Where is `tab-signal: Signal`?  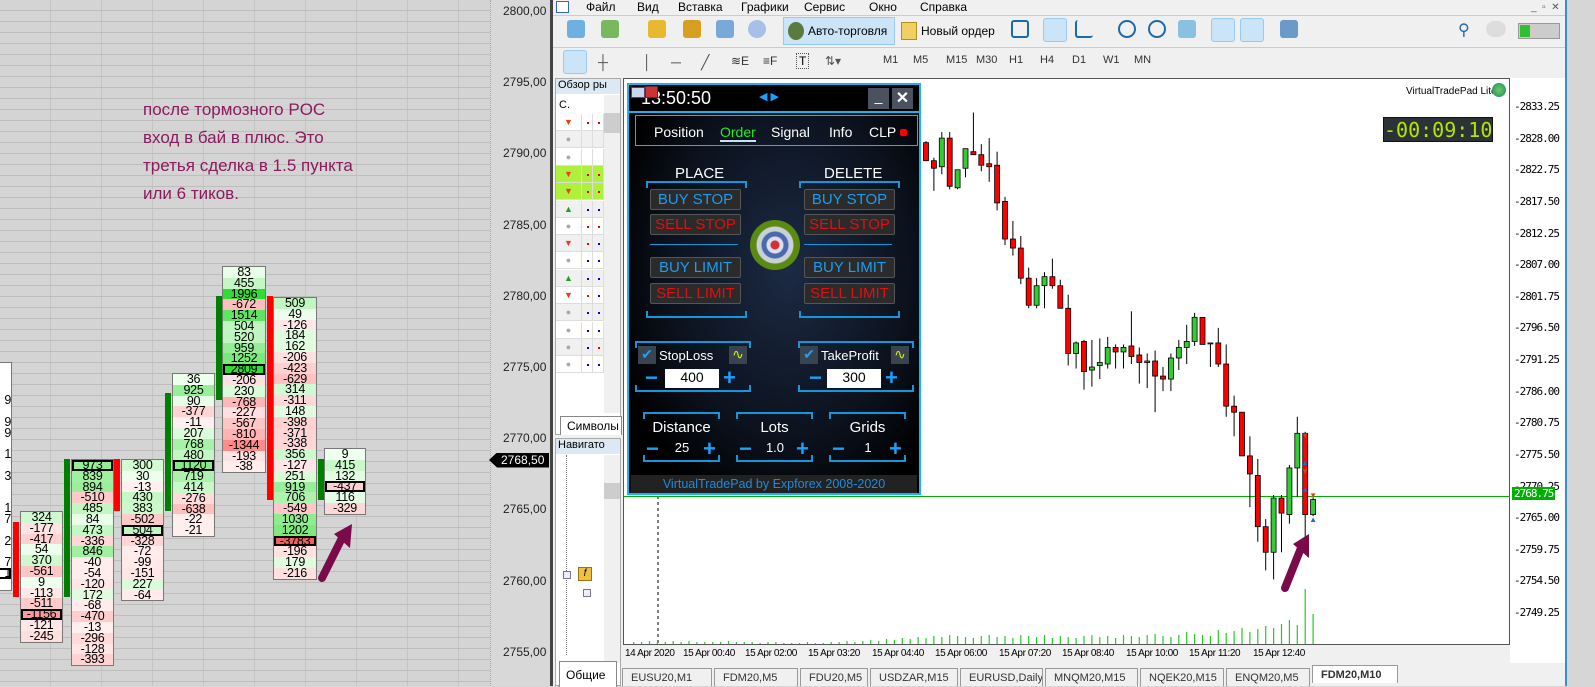 tab-signal: Signal is located at coordinates (790, 132).